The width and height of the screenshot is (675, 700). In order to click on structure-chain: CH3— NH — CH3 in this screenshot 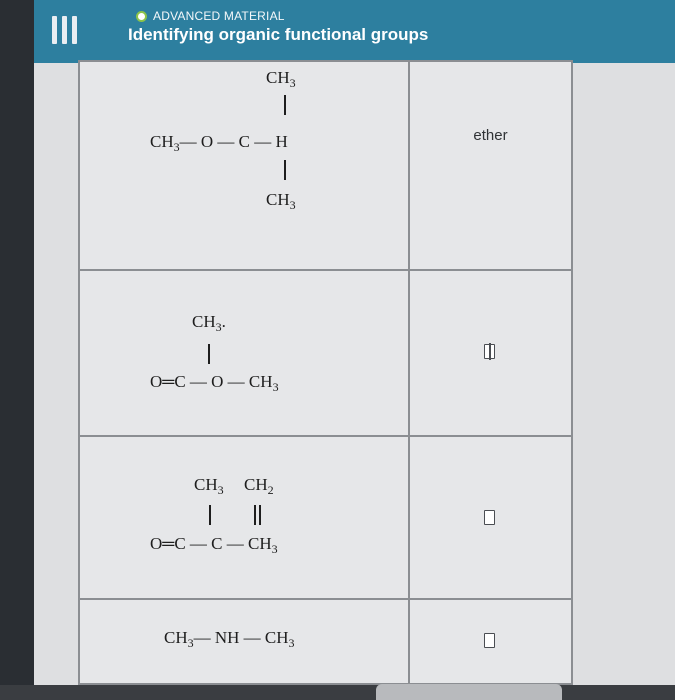, I will do `click(229, 639)`.